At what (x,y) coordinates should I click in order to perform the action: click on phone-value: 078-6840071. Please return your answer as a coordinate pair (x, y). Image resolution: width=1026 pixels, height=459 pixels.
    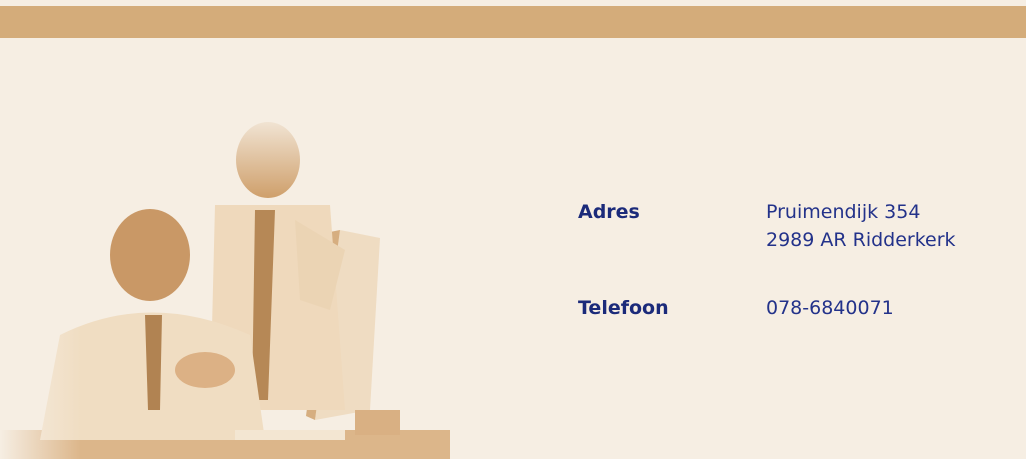
    Looking at the image, I should click on (830, 308).